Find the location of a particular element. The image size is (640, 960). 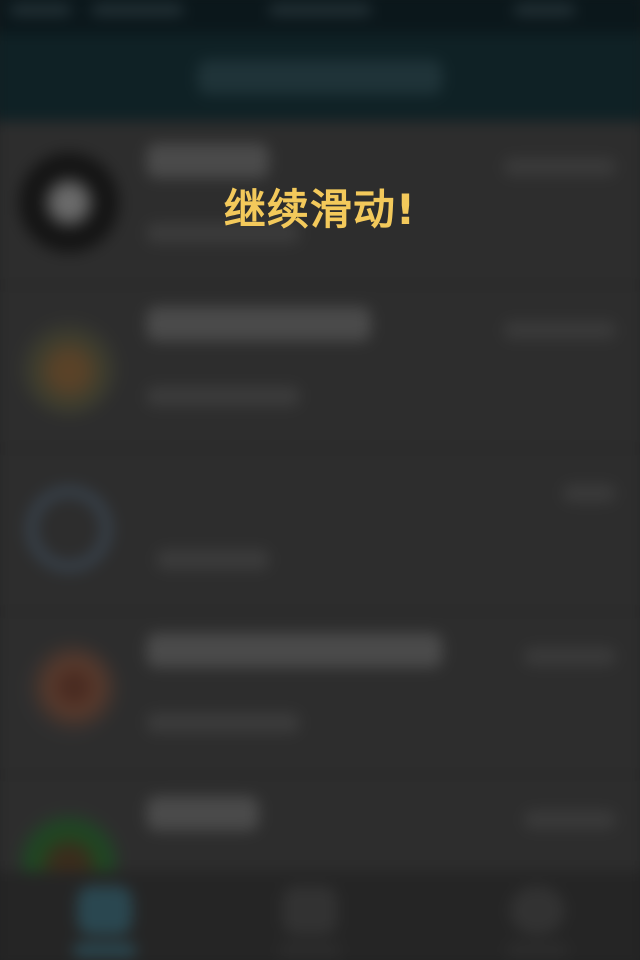

top-header is located at coordinates (320, 77).